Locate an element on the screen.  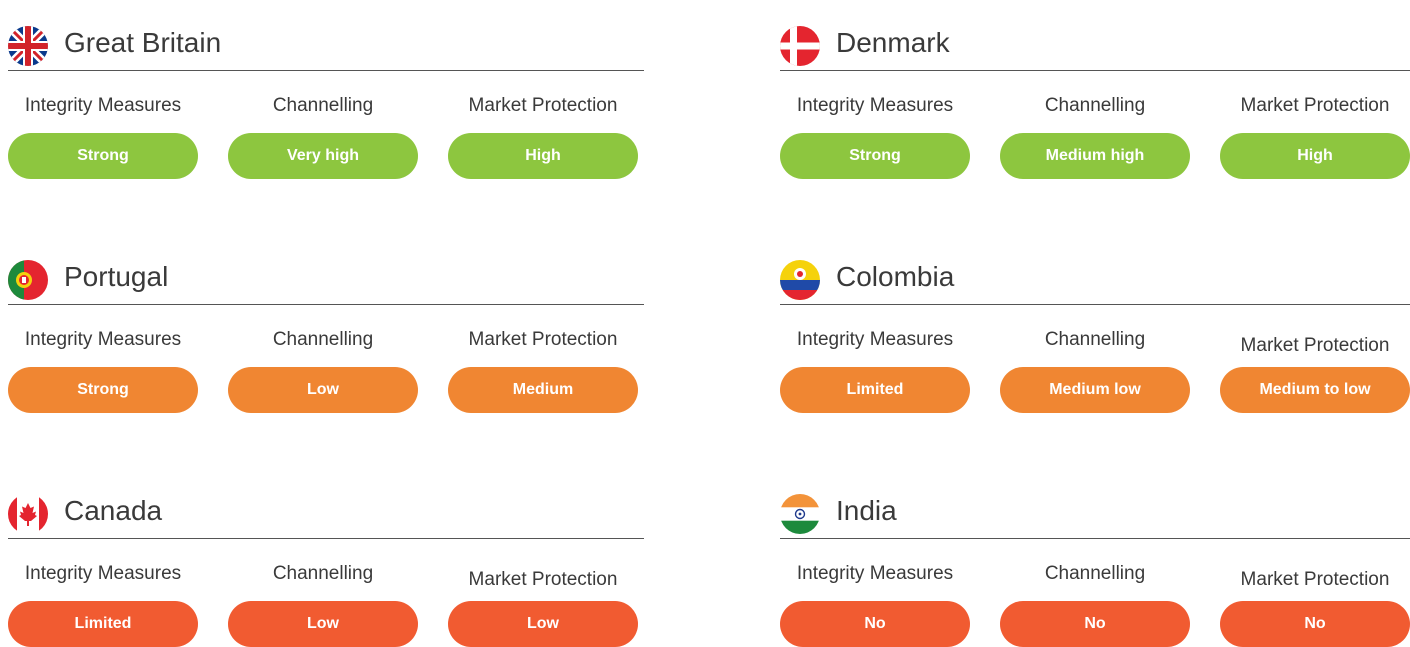
channelling-badge: No is located at coordinates (1095, 624).